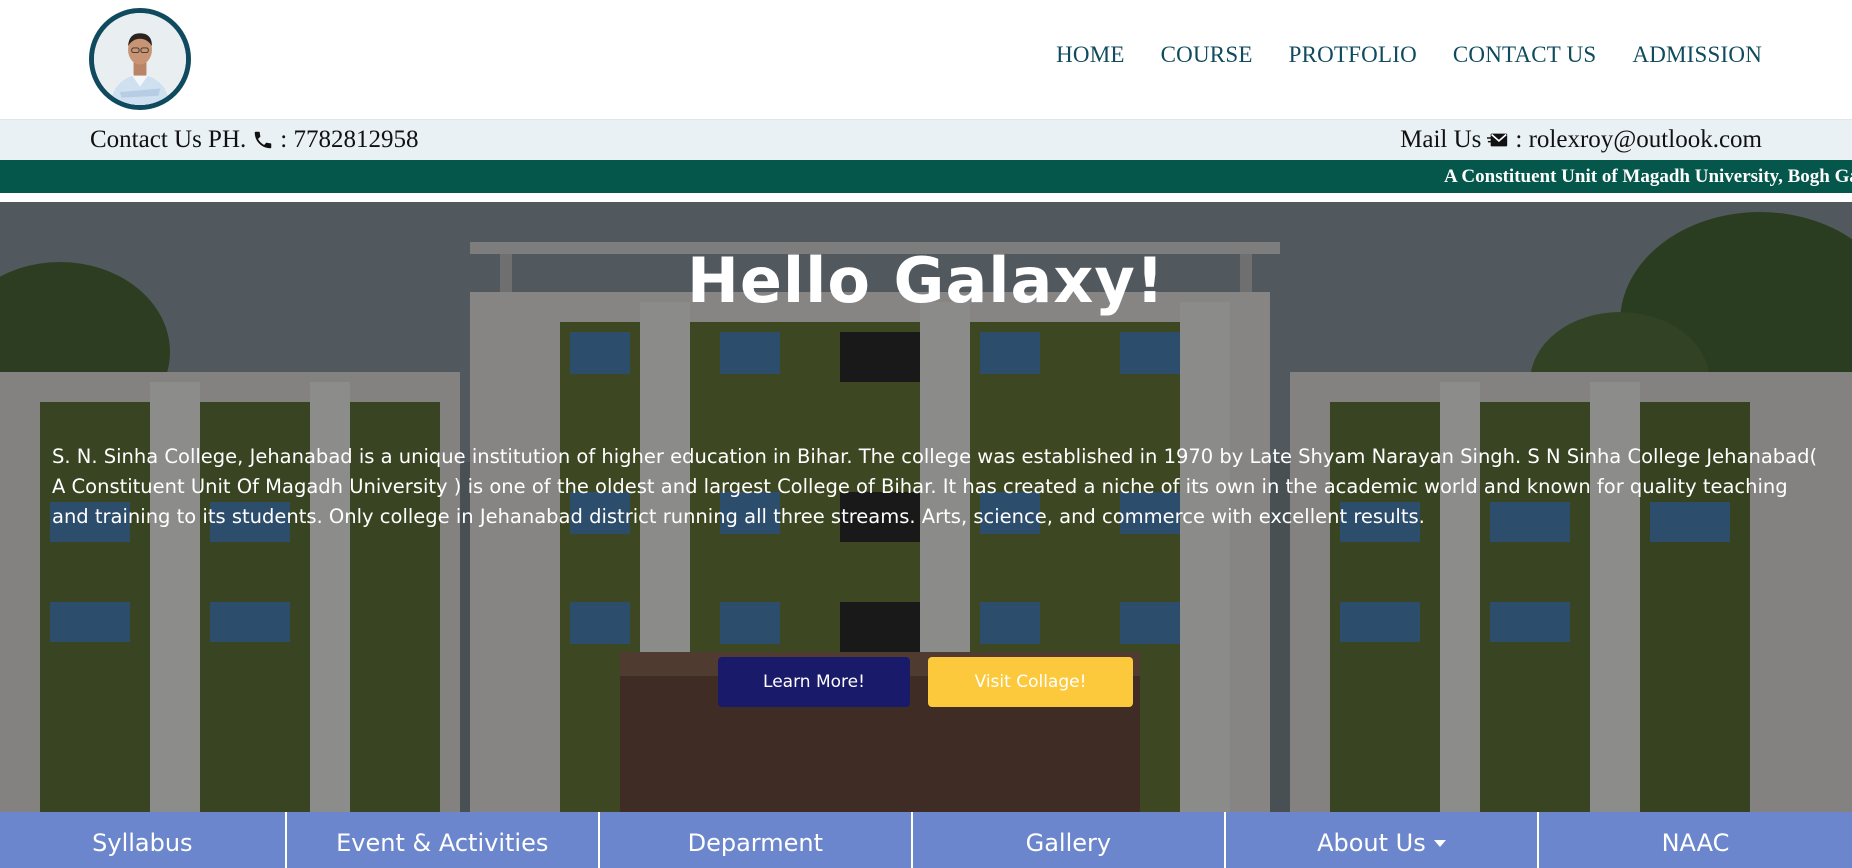 The height and width of the screenshot is (868, 1852). Describe the element at coordinates (1382, 840) in the screenshot. I see `nav-about-us-dropdown: About Us` at that location.